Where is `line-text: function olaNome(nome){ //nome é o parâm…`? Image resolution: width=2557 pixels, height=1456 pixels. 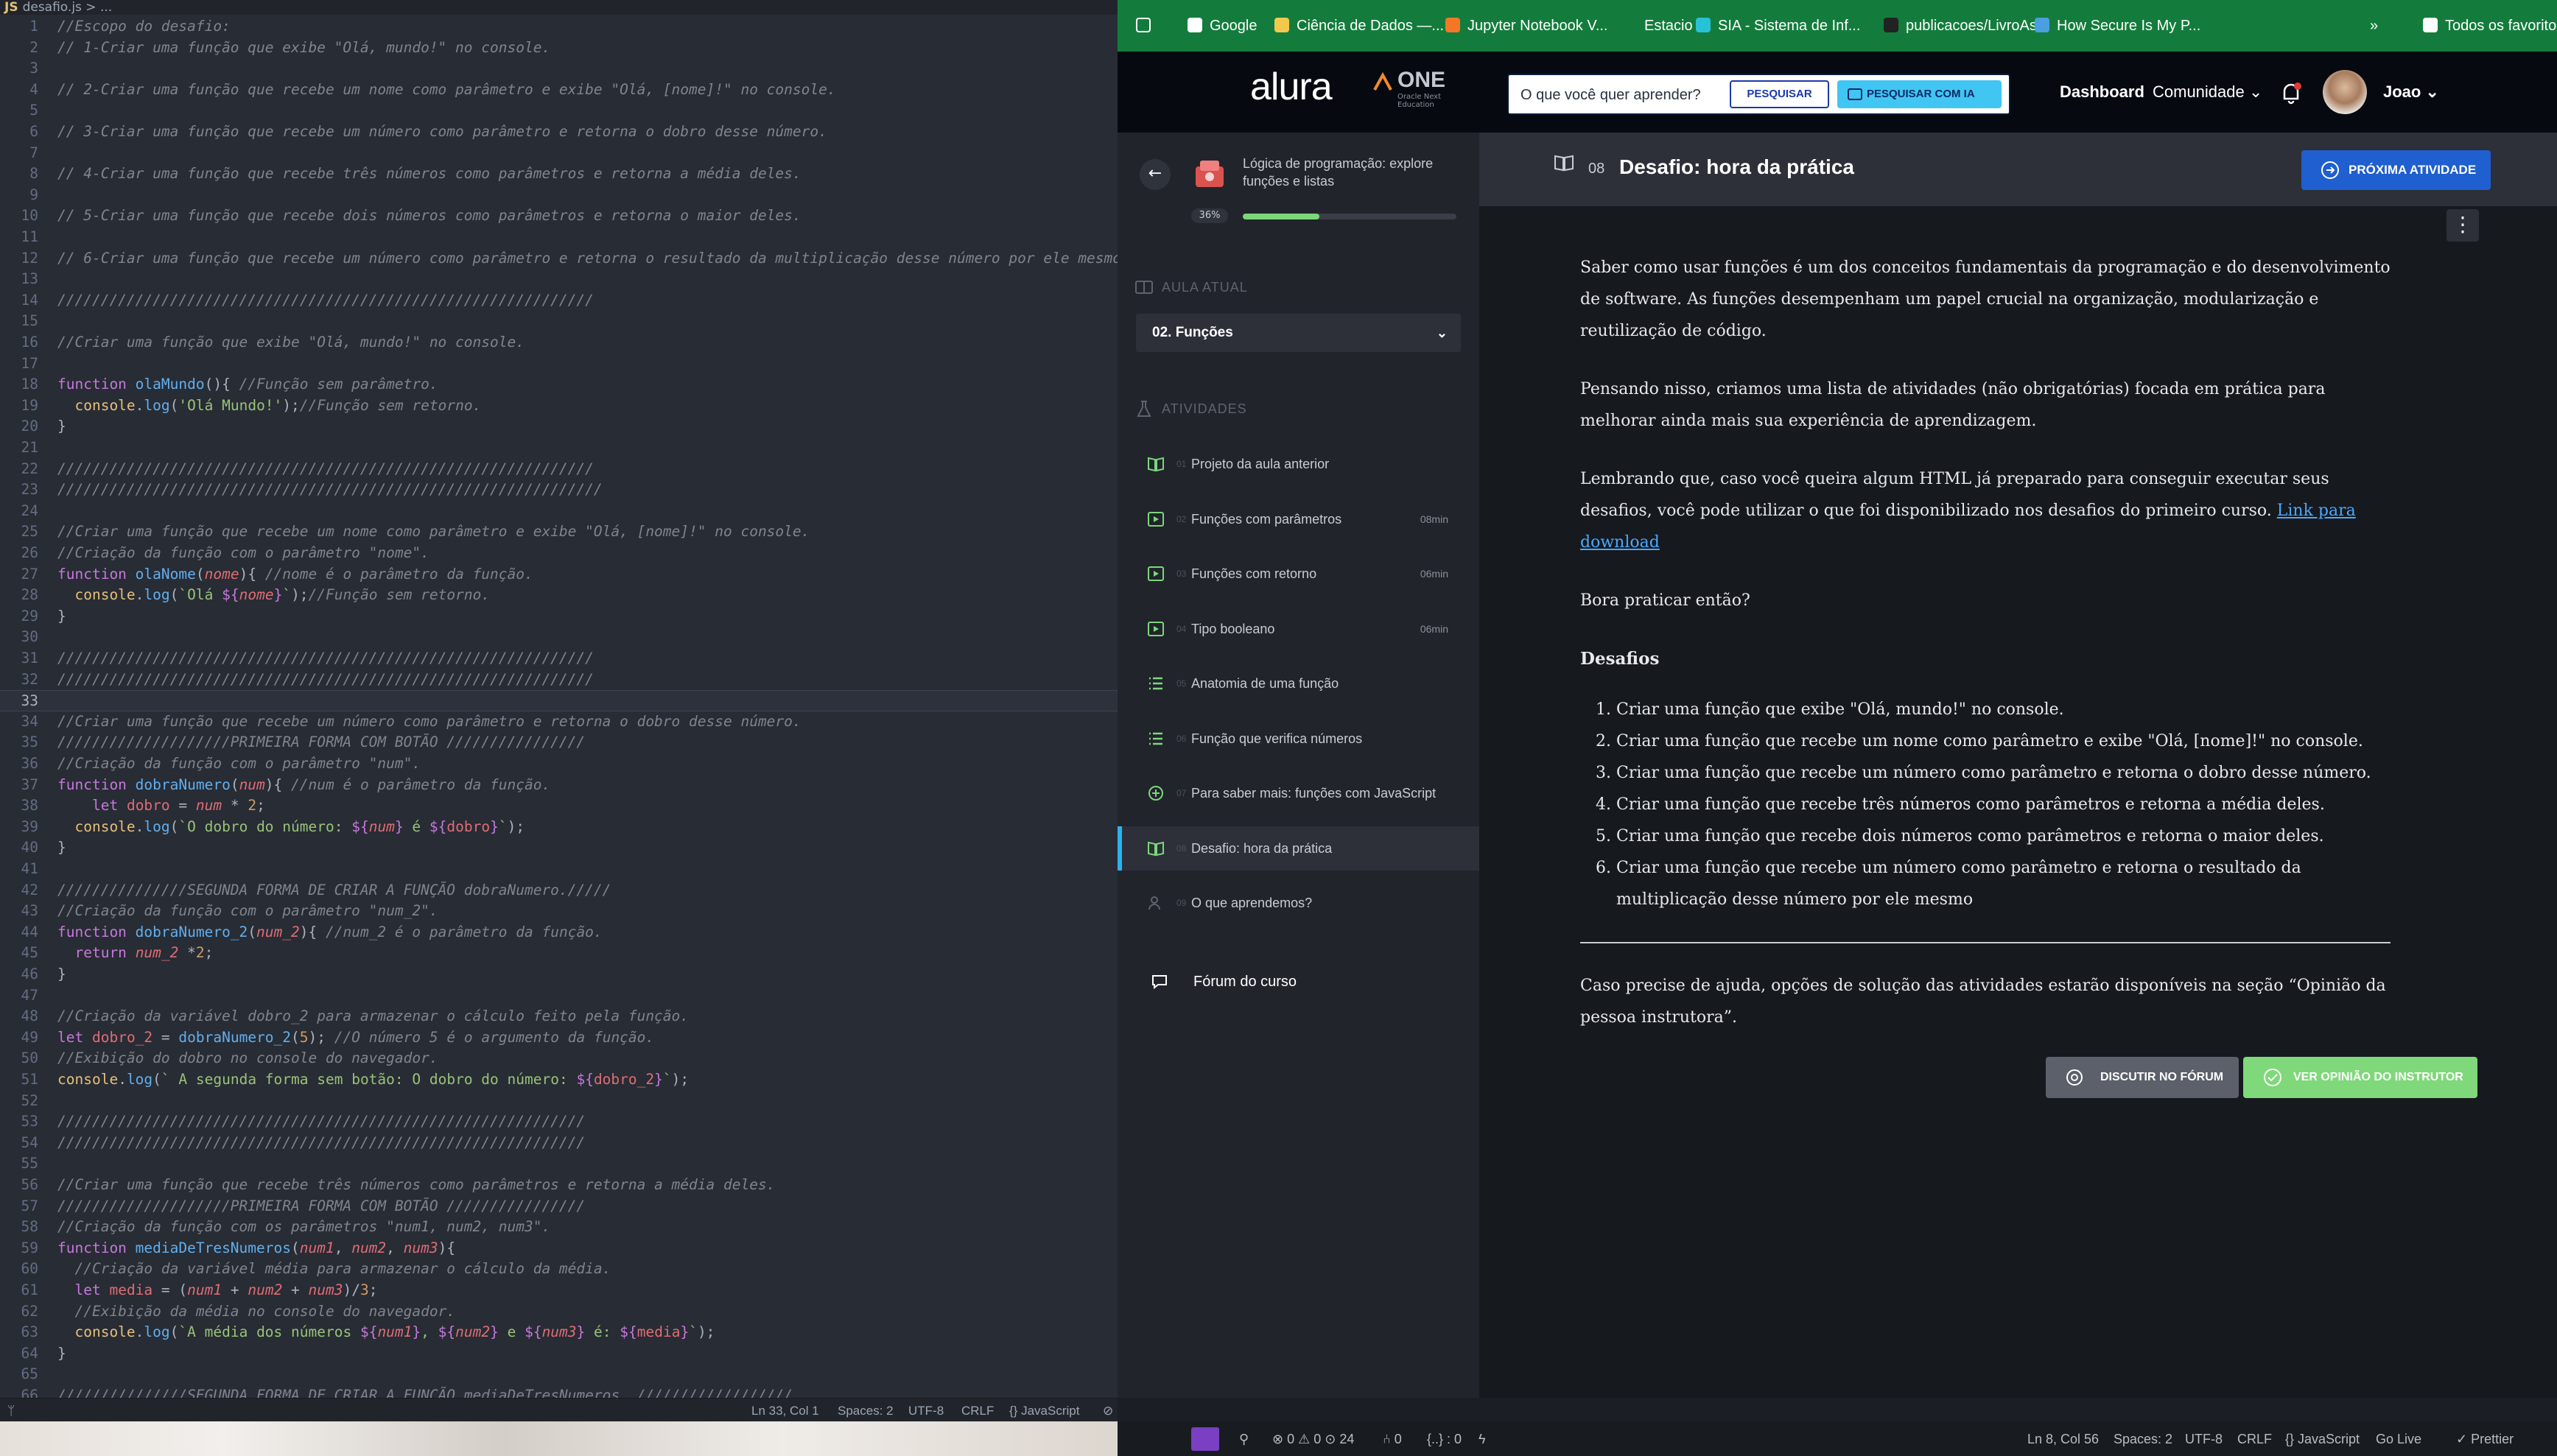
line-text: function olaNome(nome){ //nome é o parâm… is located at coordinates (295, 574).